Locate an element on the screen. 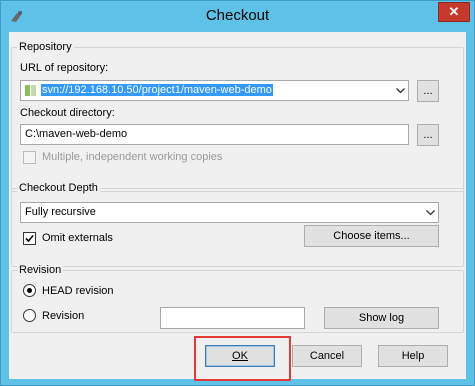  repo-folder-icon is located at coordinates (31, 90).